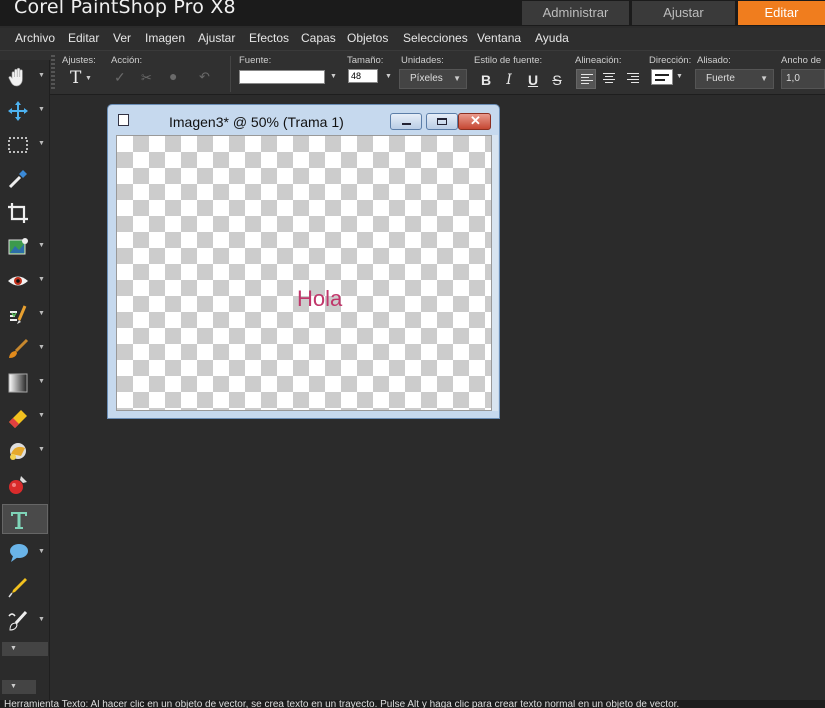 This screenshot has width=825, height=708. Describe the element at coordinates (25, 451) in the screenshot. I see `tool-flood-fill: ▼` at that location.